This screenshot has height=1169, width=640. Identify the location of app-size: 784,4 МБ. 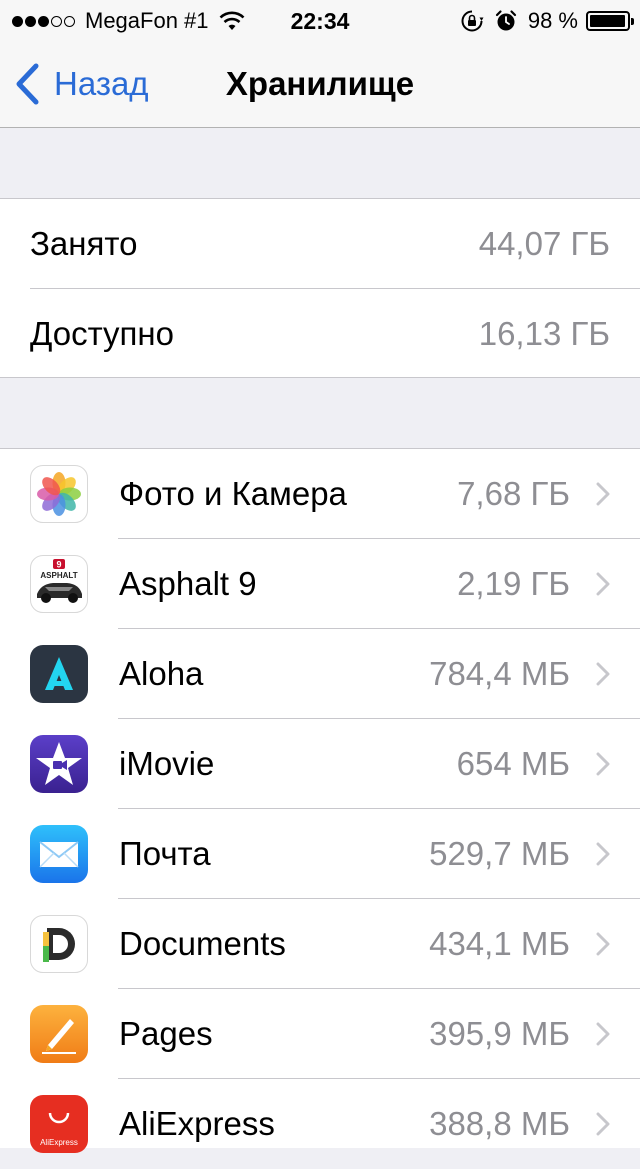
(499, 673).